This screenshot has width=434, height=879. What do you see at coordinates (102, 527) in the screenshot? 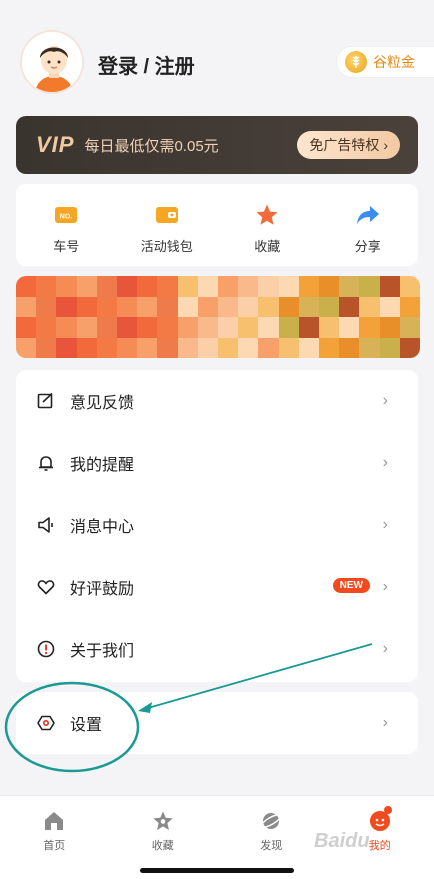
I see `menu-item-label: 消息中心` at bounding box center [102, 527].